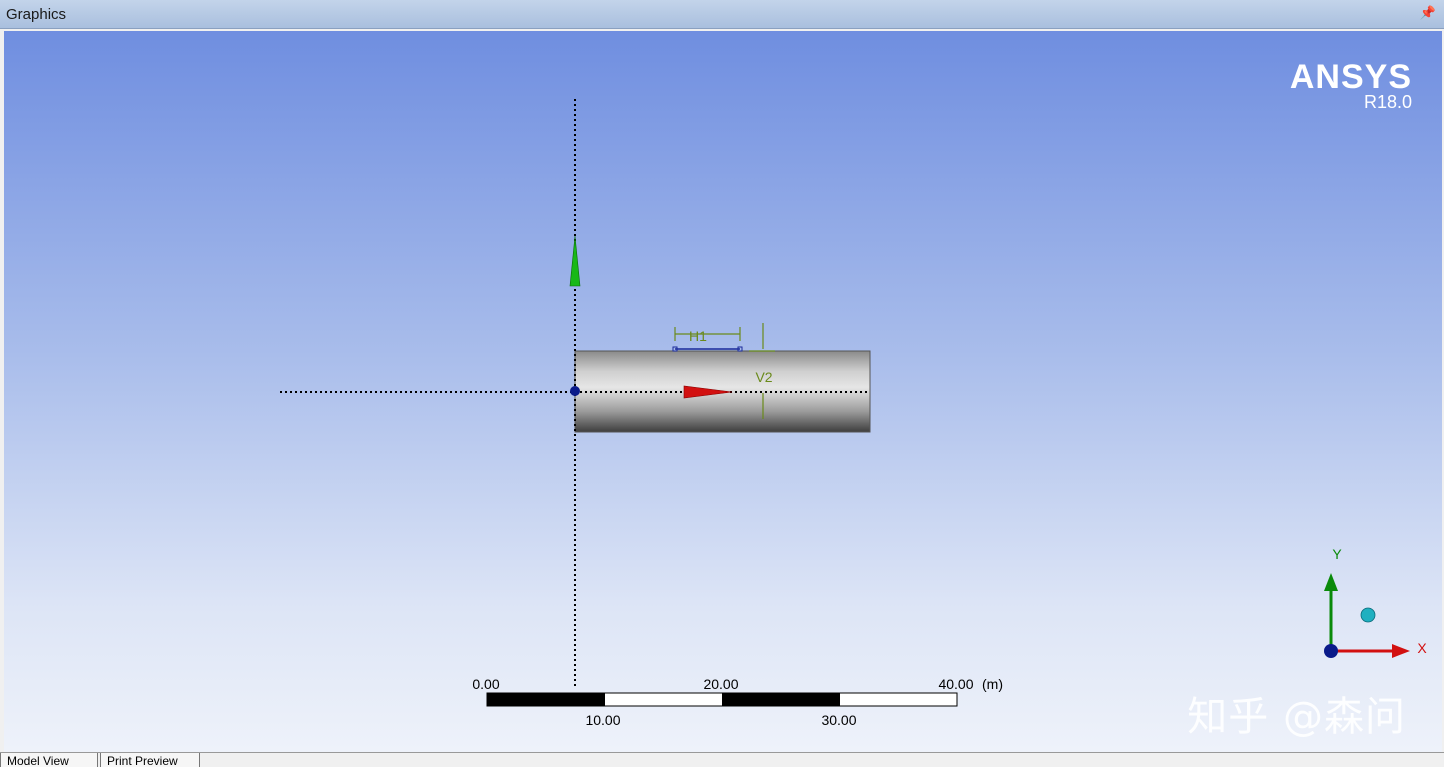 This screenshot has height=767, width=1444. What do you see at coordinates (575, 261) in the screenshot?
I see `y-direction-arrow-icon` at bounding box center [575, 261].